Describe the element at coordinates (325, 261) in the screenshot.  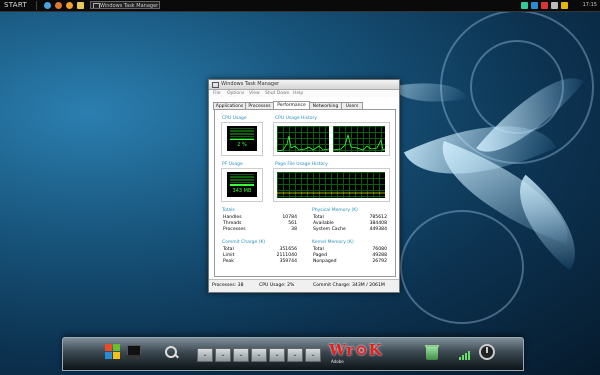
I see `row-key: Nonpaged` at that location.